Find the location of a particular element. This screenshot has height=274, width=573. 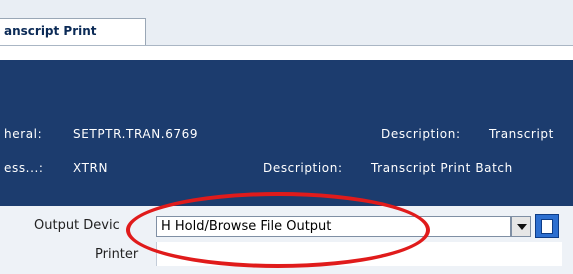

tab-transcript-print: anscript Print is located at coordinates (73, 32).